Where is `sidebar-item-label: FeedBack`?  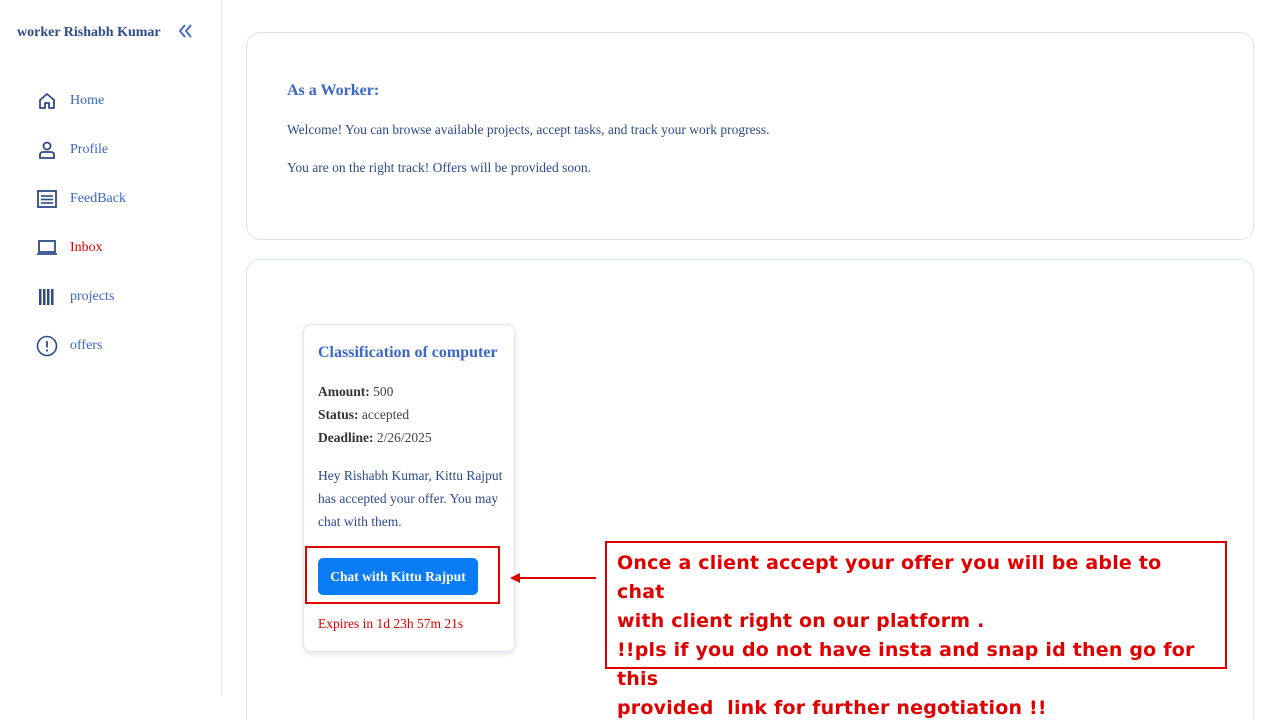
sidebar-item-label: FeedBack is located at coordinates (98, 198).